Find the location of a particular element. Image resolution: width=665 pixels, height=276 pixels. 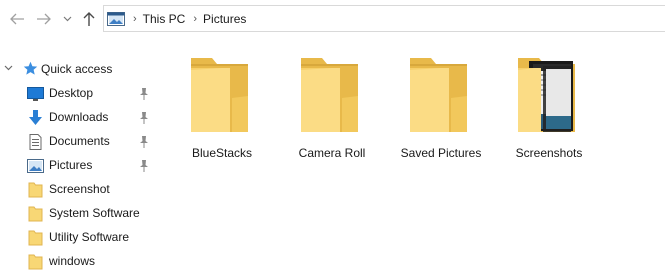

sidebar-item-screenshot: Screenshot is located at coordinates (76, 190).